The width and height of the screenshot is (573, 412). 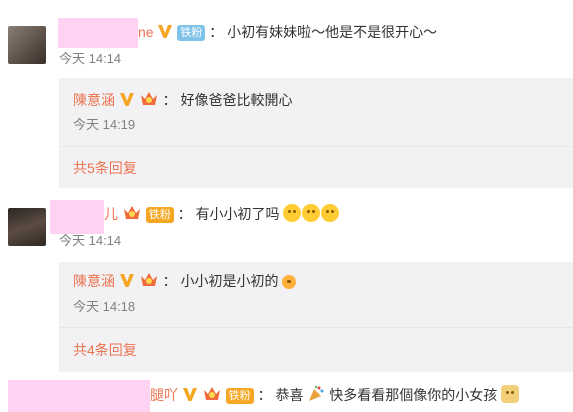 What do you see at coordinates (289, 395) in the screenshot?
I see `comment-text: 恭喜` at bounding box center [289, 395].